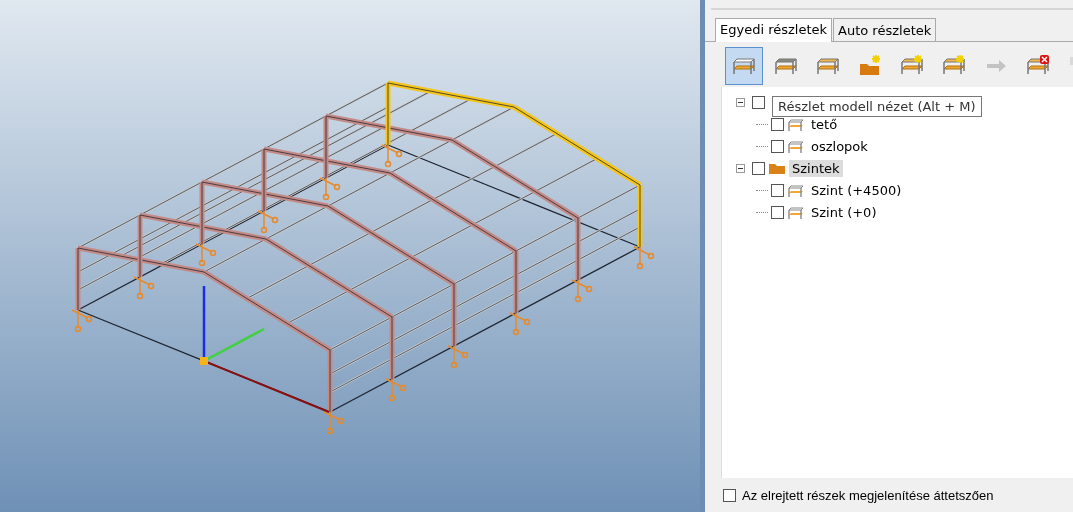  What do you see at coordinates (870, 66) in the screenshot?
I see `new-folder-icon` at bounding box center [870, 66].